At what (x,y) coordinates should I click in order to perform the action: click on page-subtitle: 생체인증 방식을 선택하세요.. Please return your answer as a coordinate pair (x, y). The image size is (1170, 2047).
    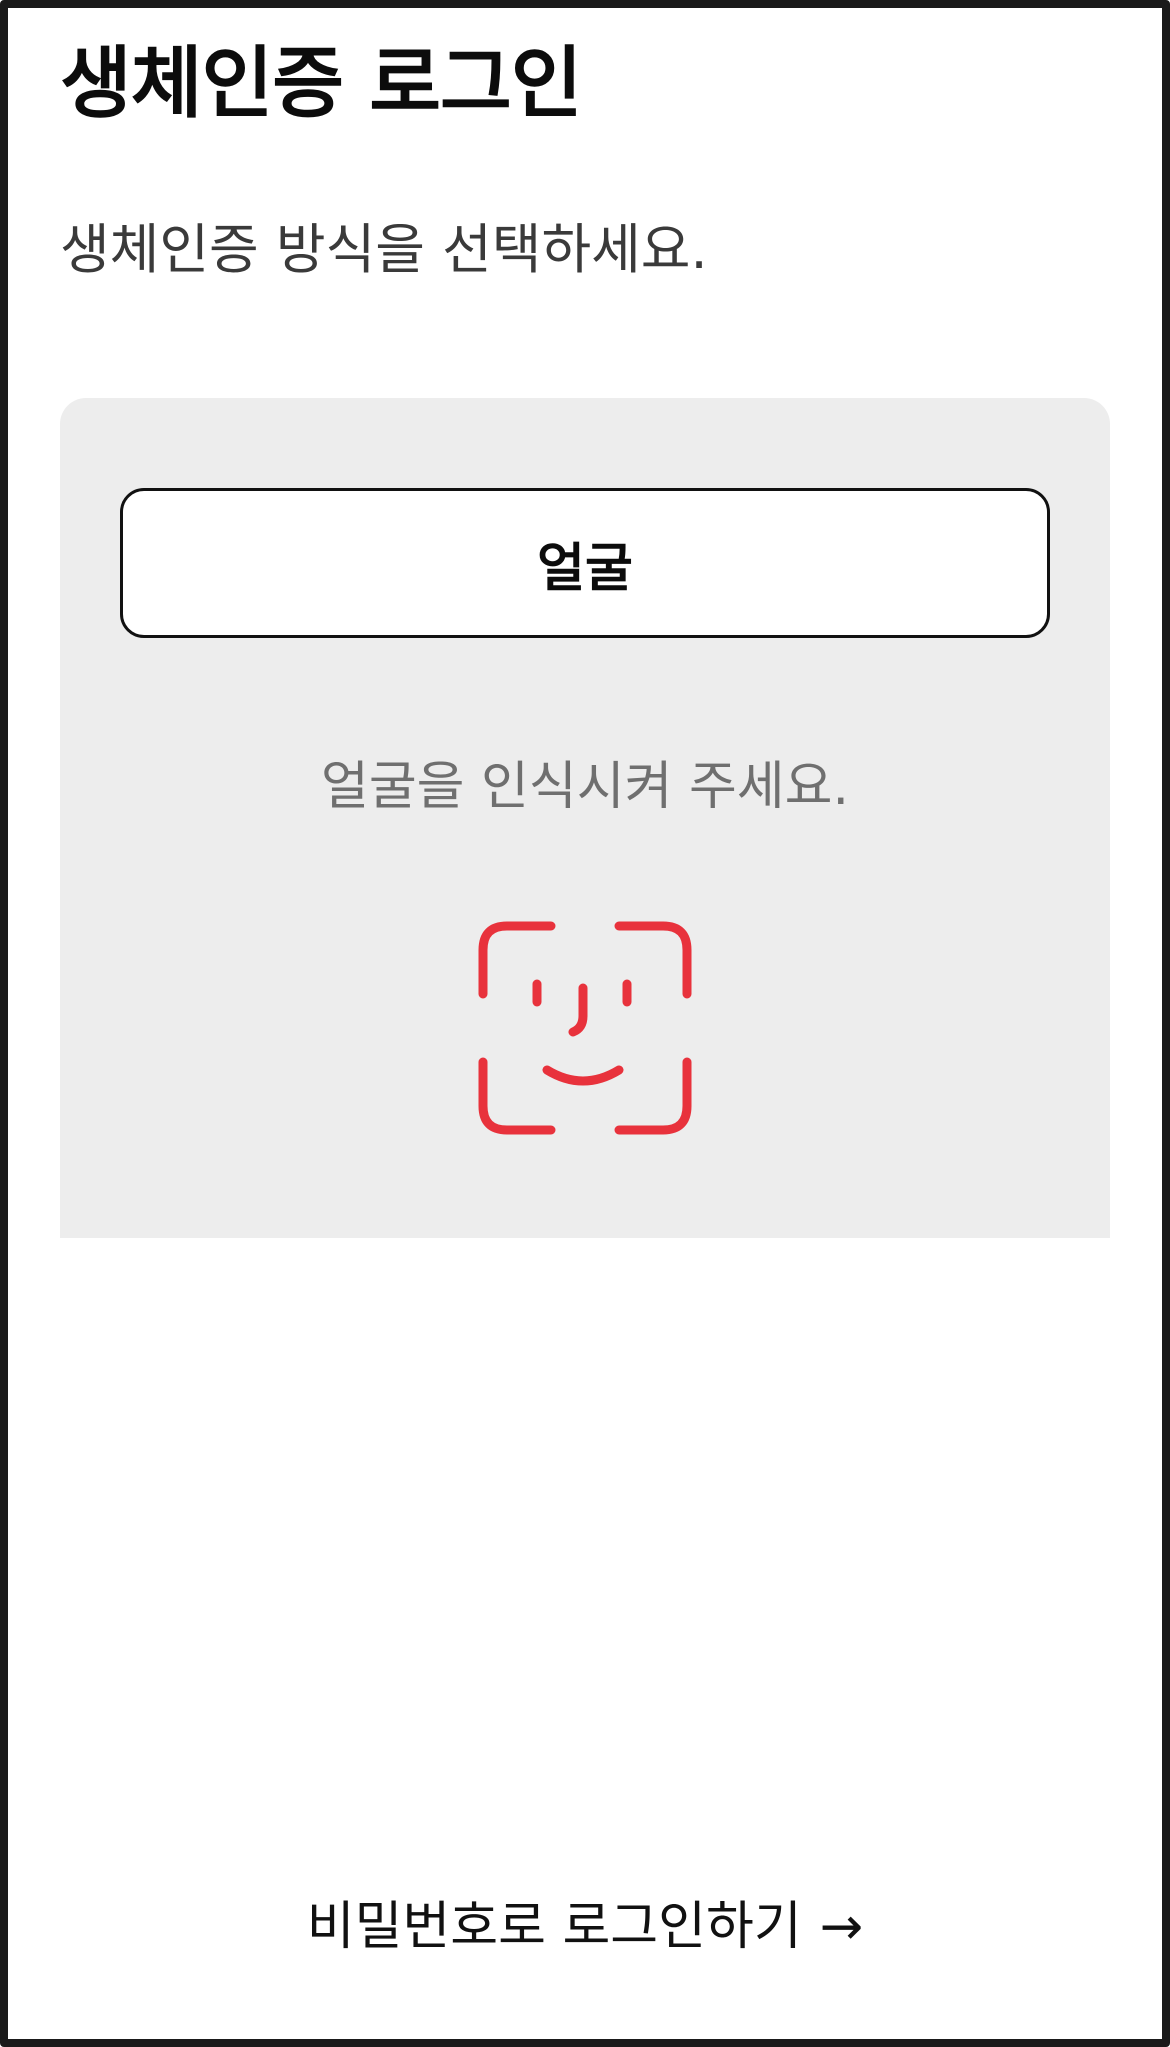
    Looking at the image, I should click on (384, 249).